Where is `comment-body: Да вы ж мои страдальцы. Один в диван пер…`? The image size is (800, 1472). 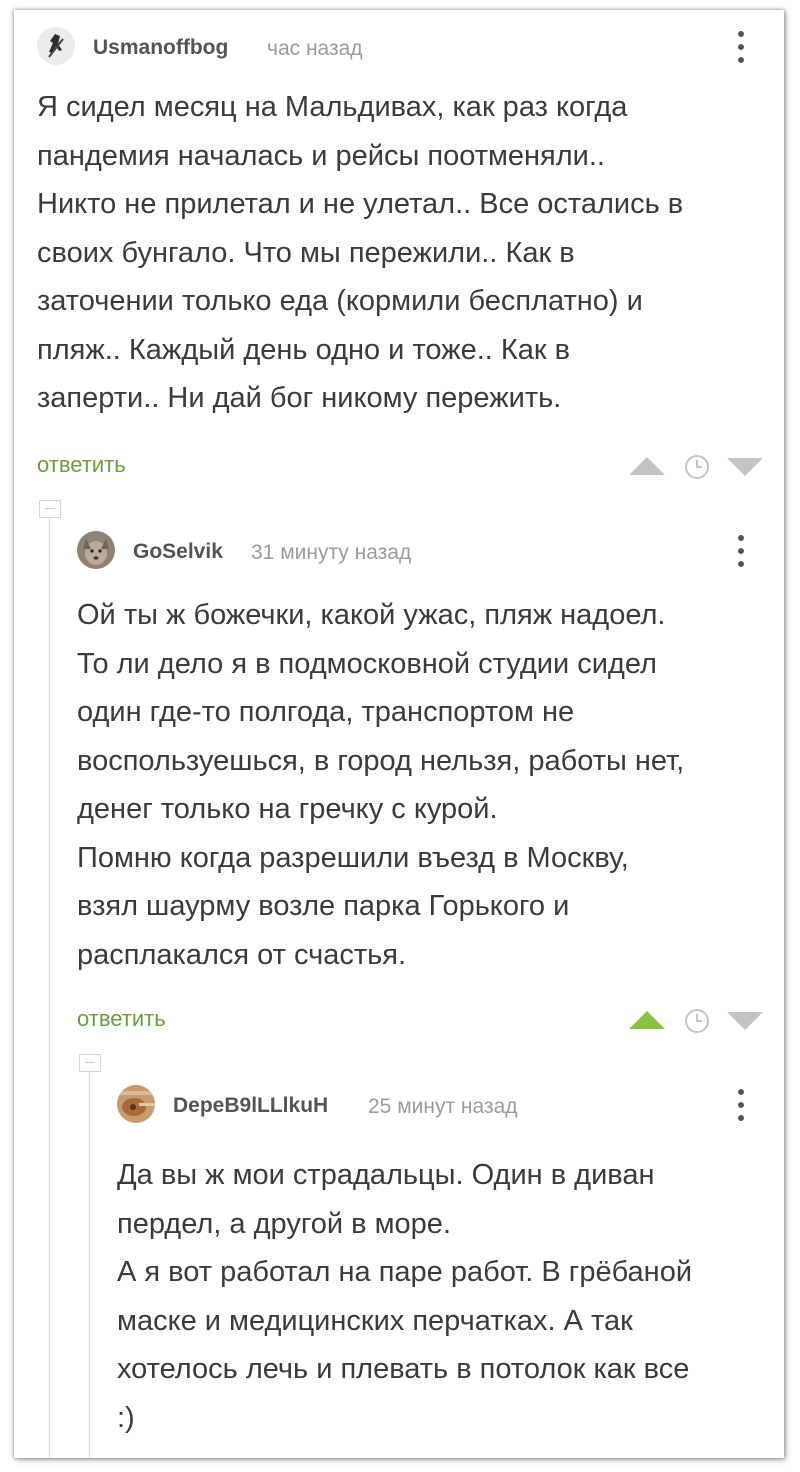
comment-body: Да вы ж мои страдальцы. Один в диван пер… is located at coordinates (404, 1296).